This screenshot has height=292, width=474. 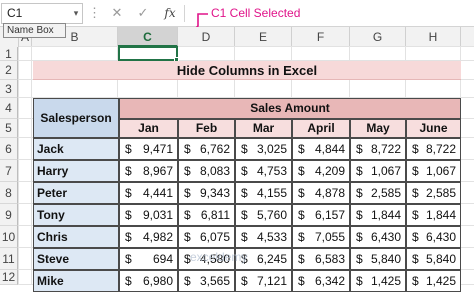 What do you see at coordinates (184, 13) in the screenshot?
I see `formula-bar-divider` at bounding box center [184, 13].